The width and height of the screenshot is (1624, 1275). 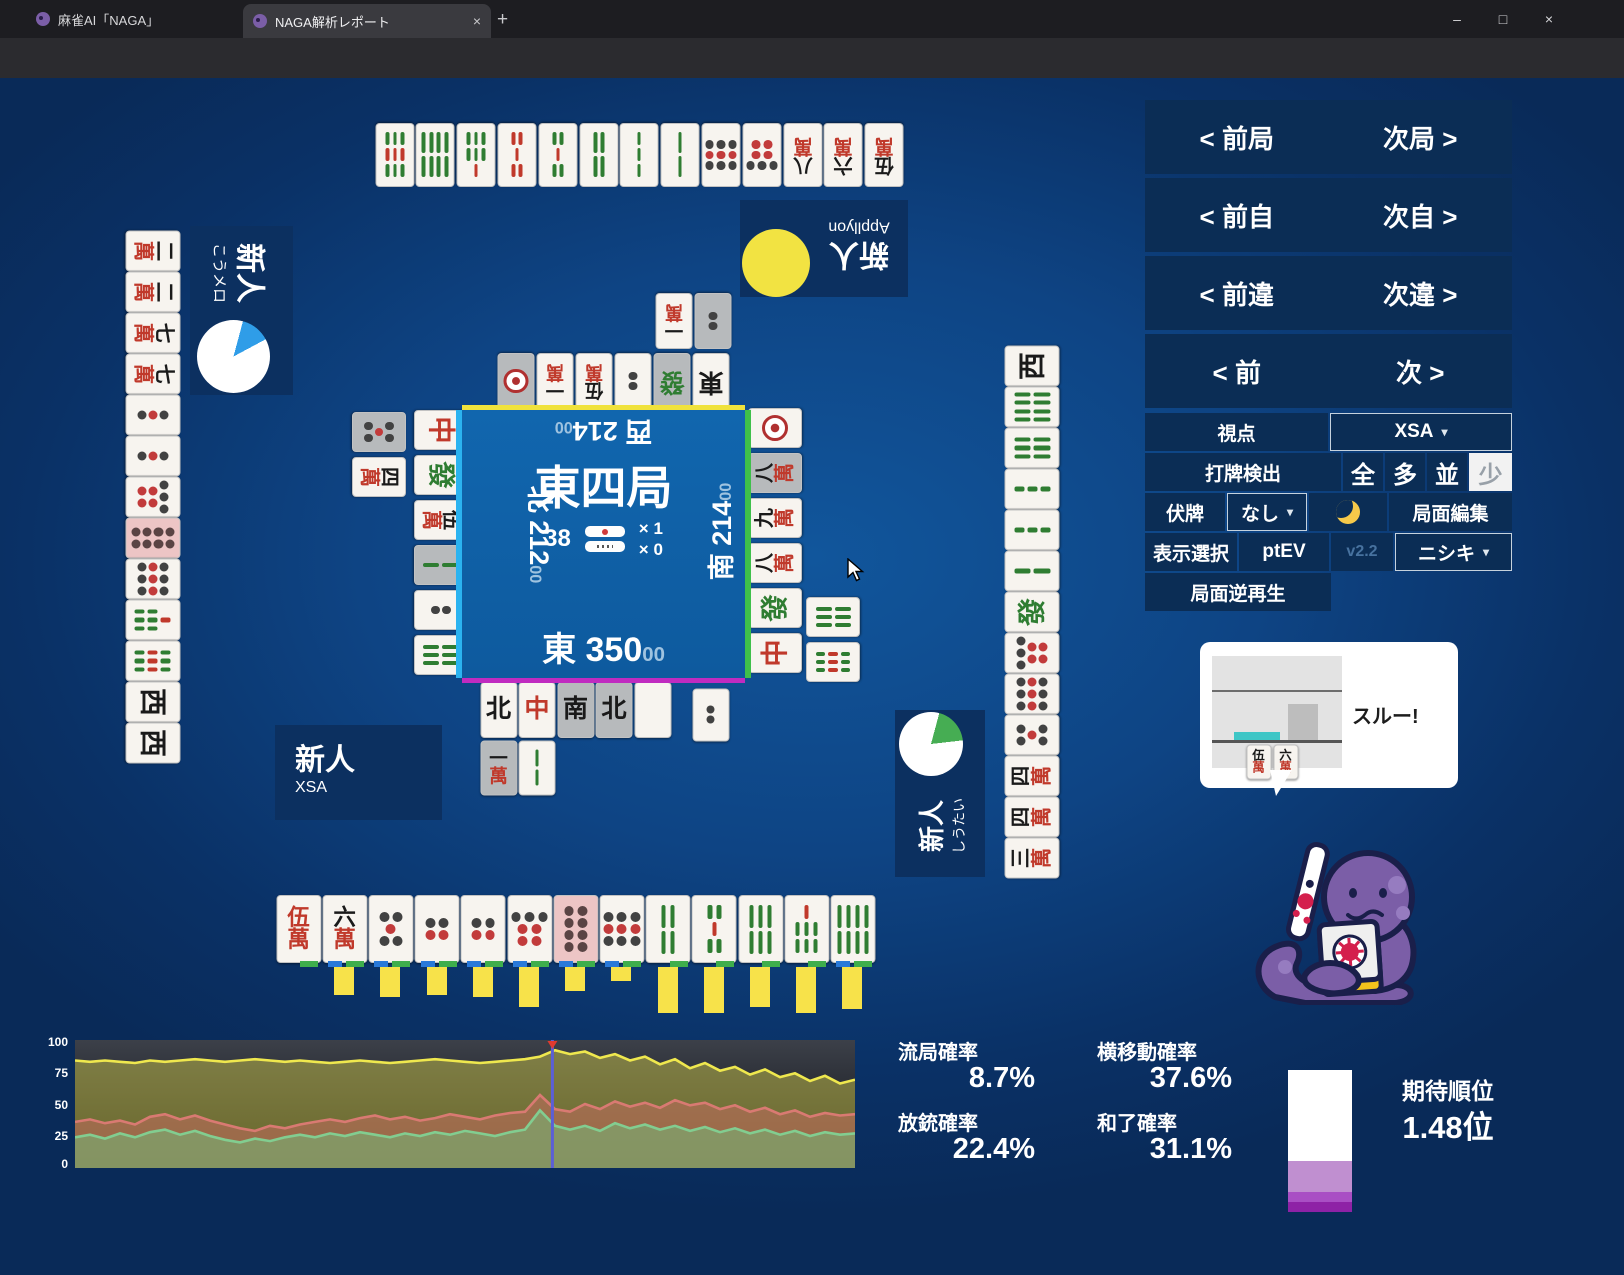 What do you see at coordinates (1363, 472) in the screenshot?
I see `dahai-option-all: 全` at bounding box center [1363, 472].